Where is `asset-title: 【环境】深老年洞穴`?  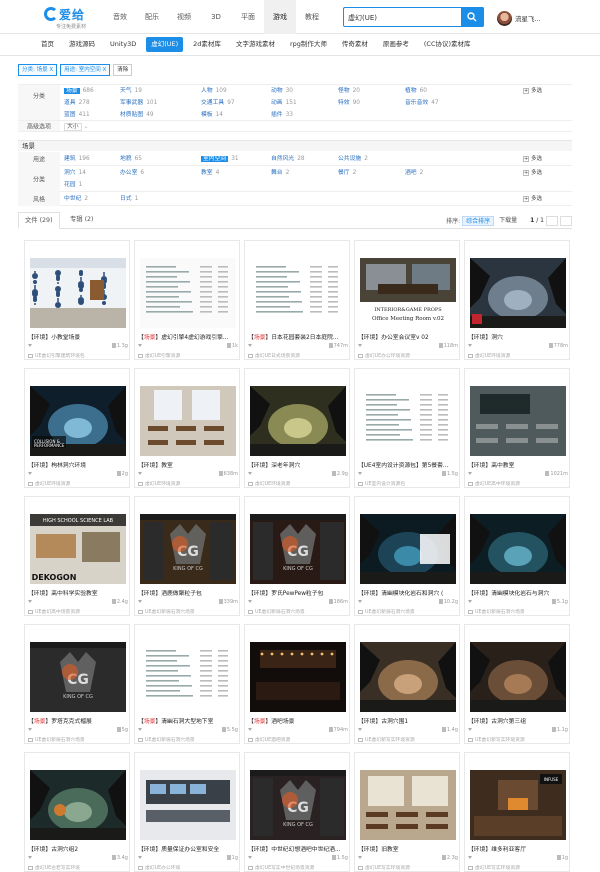
asset-title: 【环境】深老年洞穴 is located at coordinates (298, 464).